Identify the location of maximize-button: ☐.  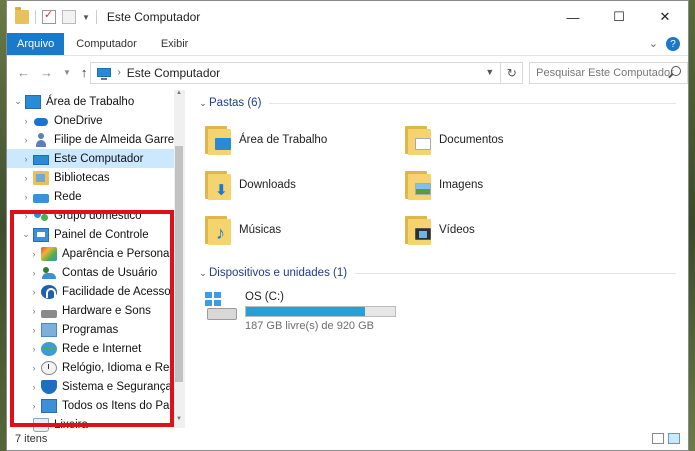
(619, 17).